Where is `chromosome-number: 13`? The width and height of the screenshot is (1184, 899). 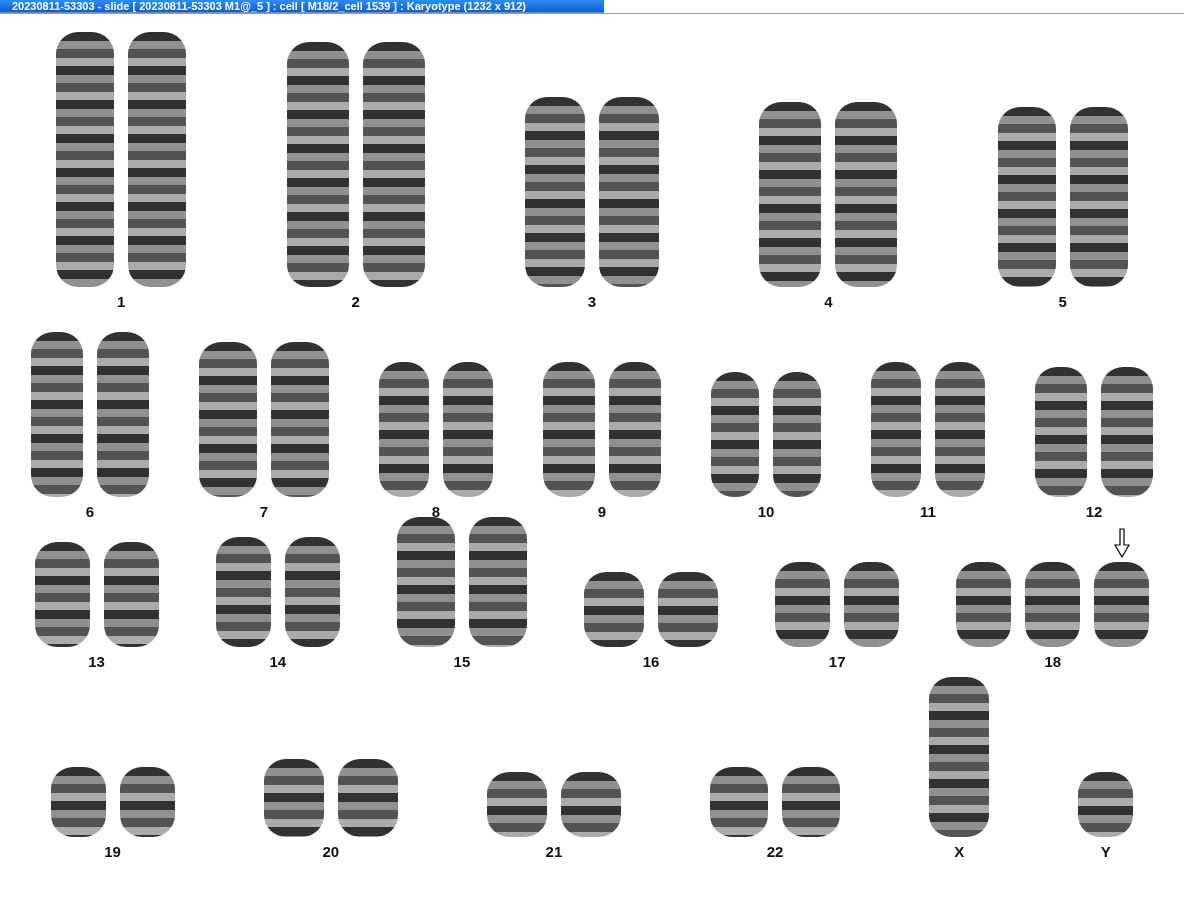 chromosome-number: 13 is located at coordinates (96, 661).